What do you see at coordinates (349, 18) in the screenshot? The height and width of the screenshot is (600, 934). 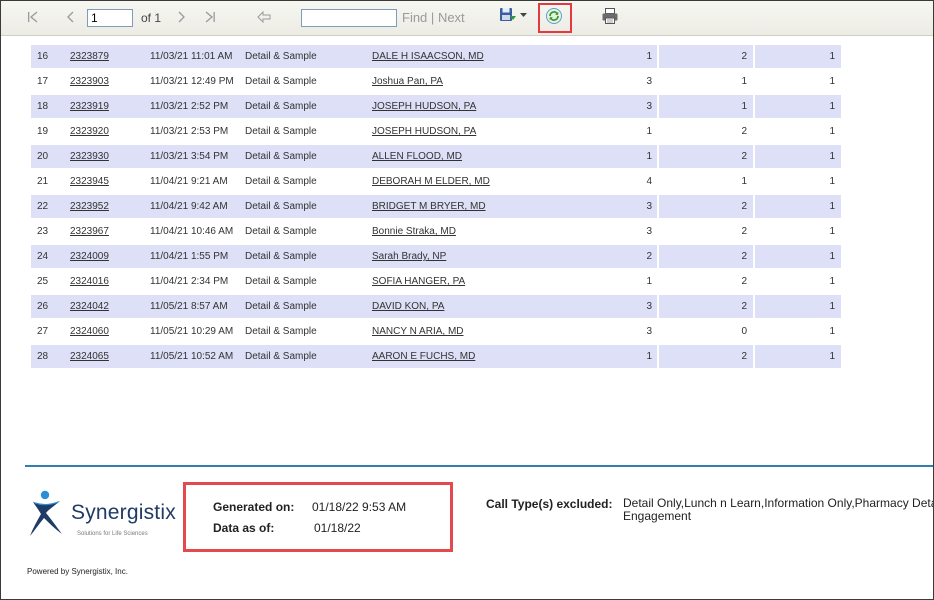 I see `find-text-input` at bounding box center [349, 18].